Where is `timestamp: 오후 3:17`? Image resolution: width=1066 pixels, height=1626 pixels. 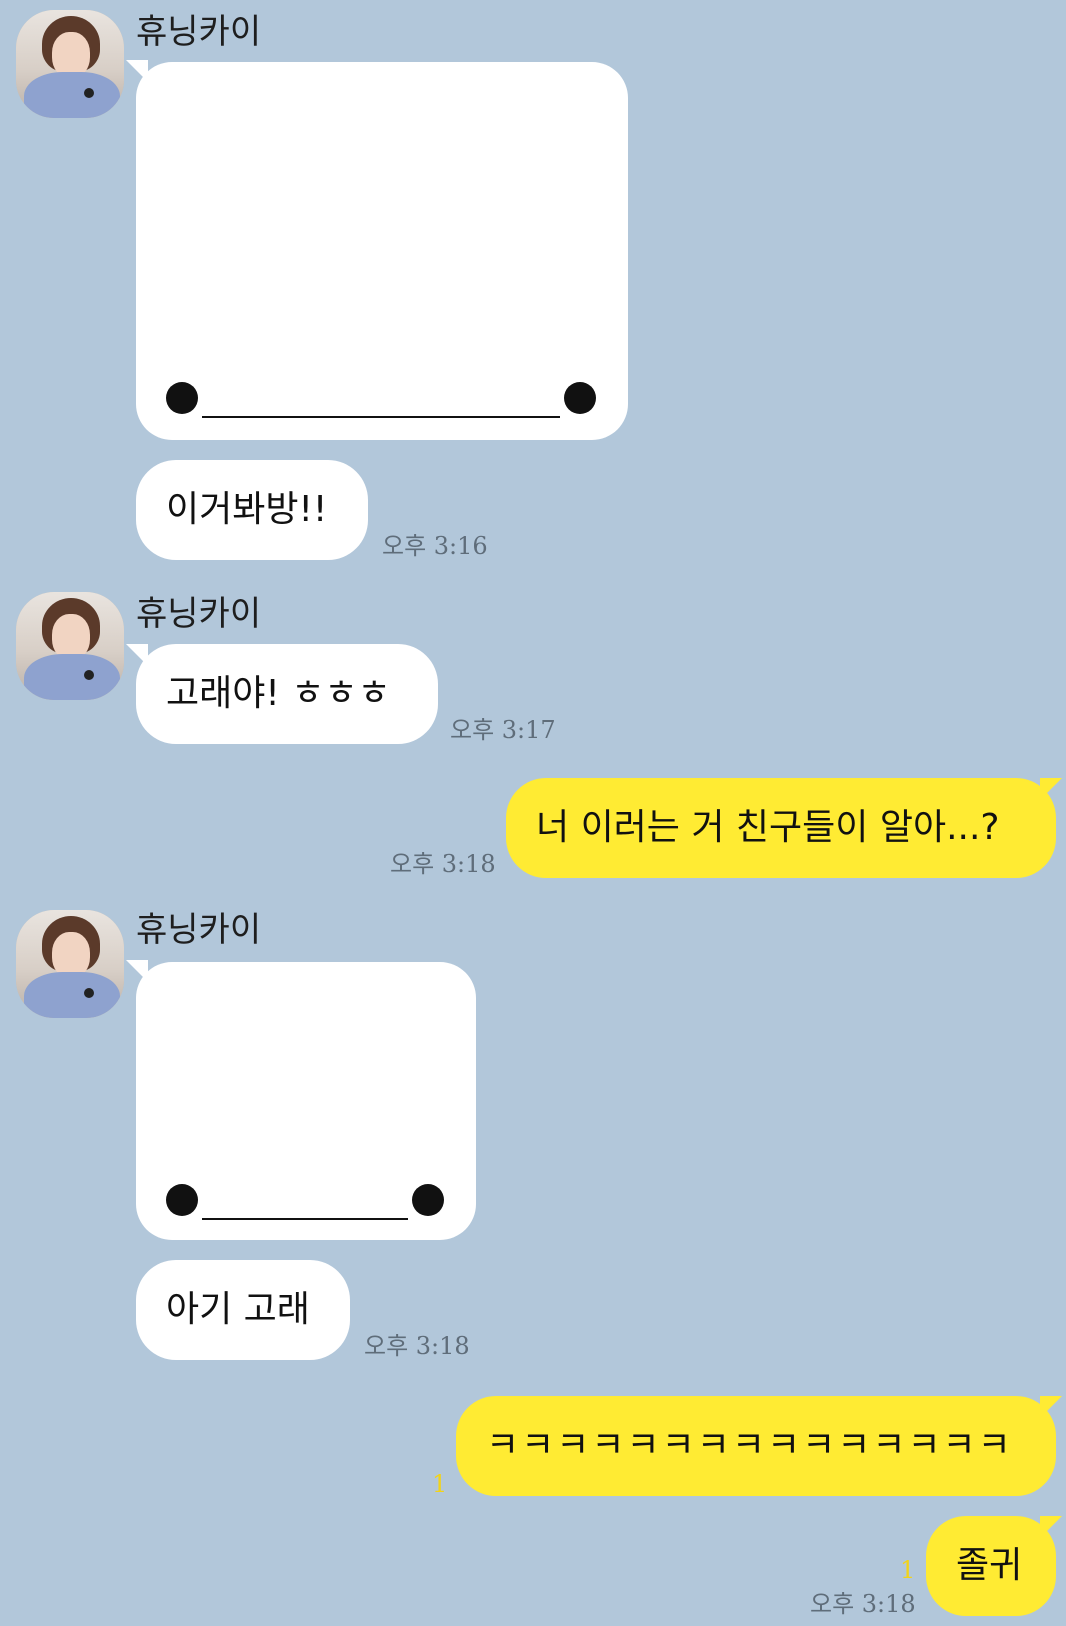 timestamp: 오후 3:17 is located at coordinates (503, 730).